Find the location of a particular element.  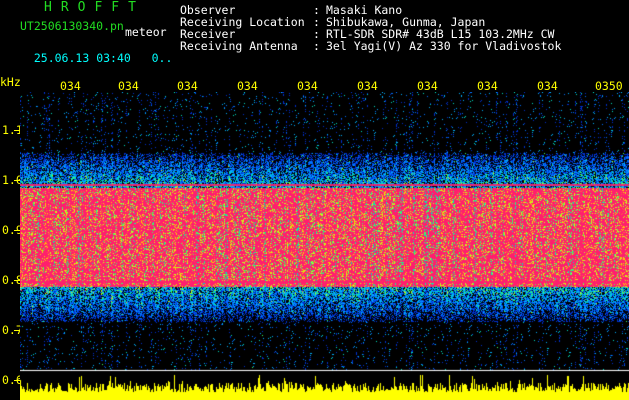

app-brand: HROFFT is located at coordinates (94, 7).